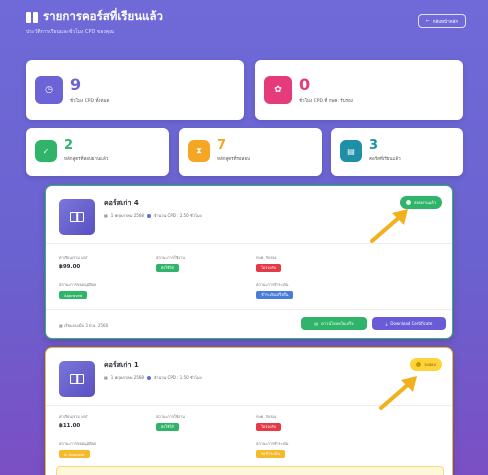  I want to click on page-title: รายการคอร์สที่เรียนแล้ว, so click(94, 17).